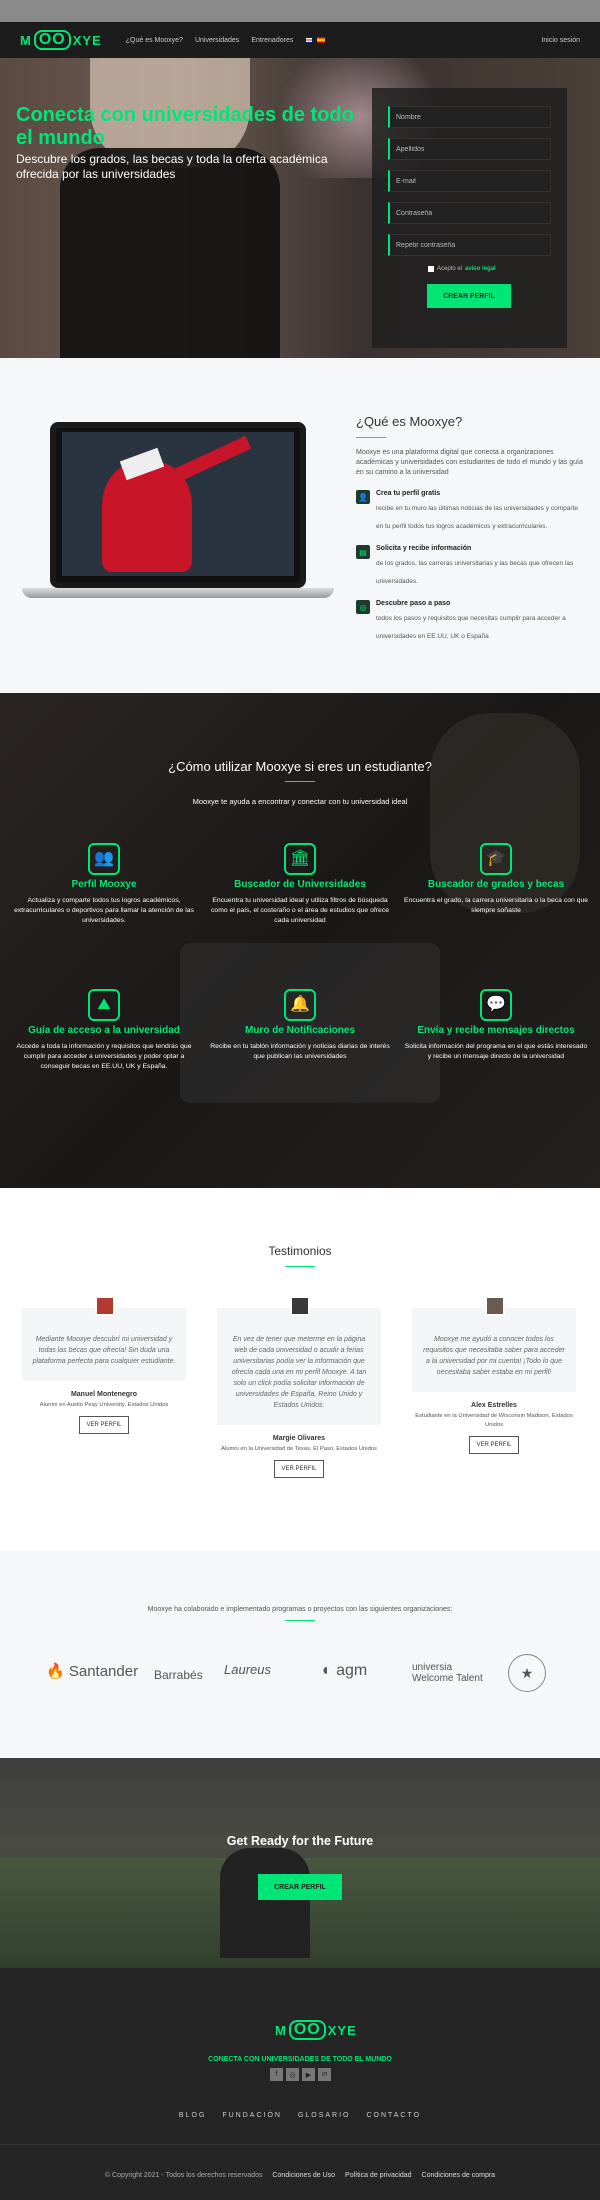 This screenshot has height=2200, width=600. What do you see at coordinates (272, 40) in the screenshot?
I see `nav-link-entrenadores: Entrenadores` at bounding box center [272, 40].